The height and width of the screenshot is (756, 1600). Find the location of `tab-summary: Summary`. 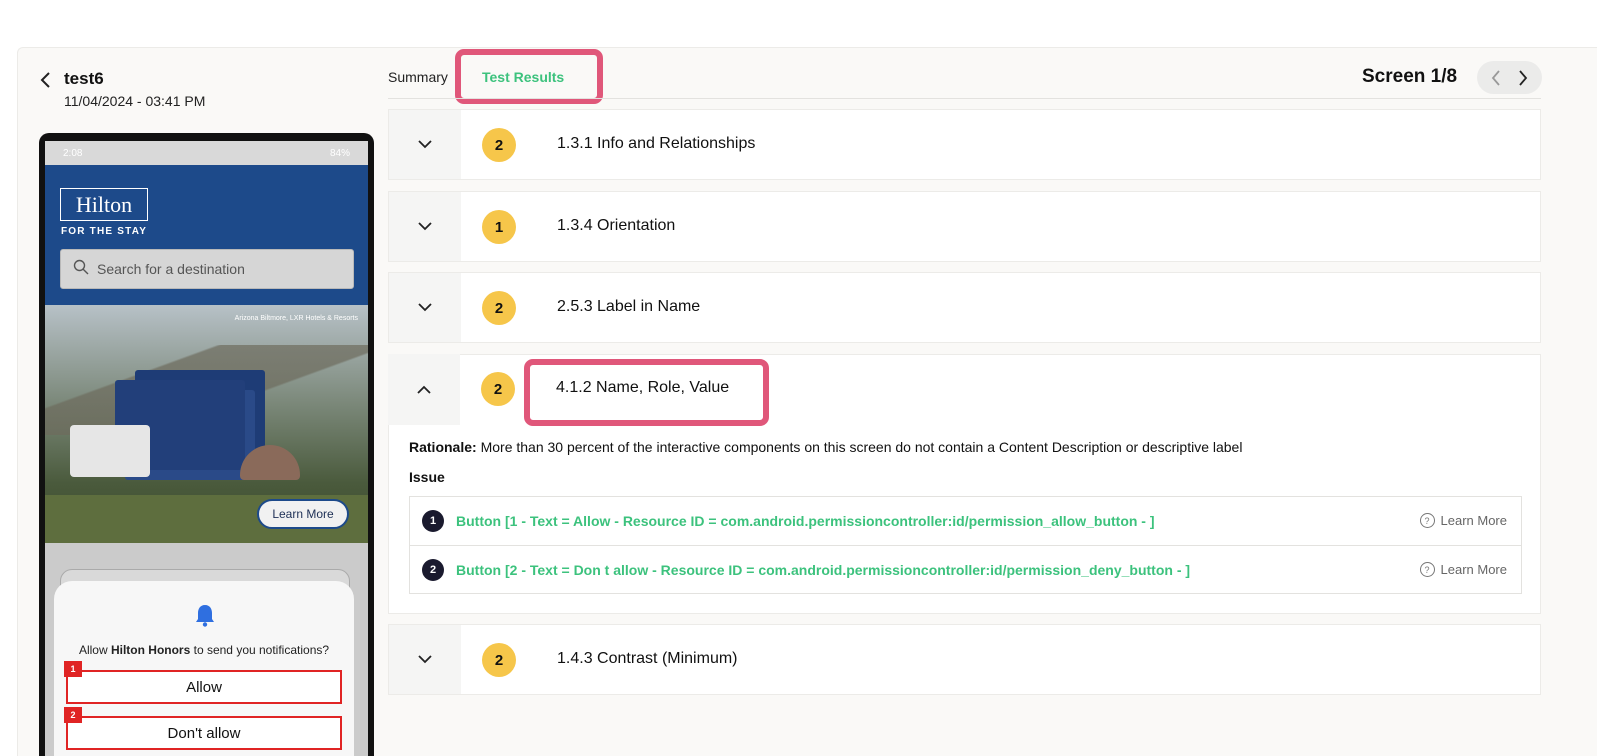

tab-summary: Summary is located at coordinates (418, 77).